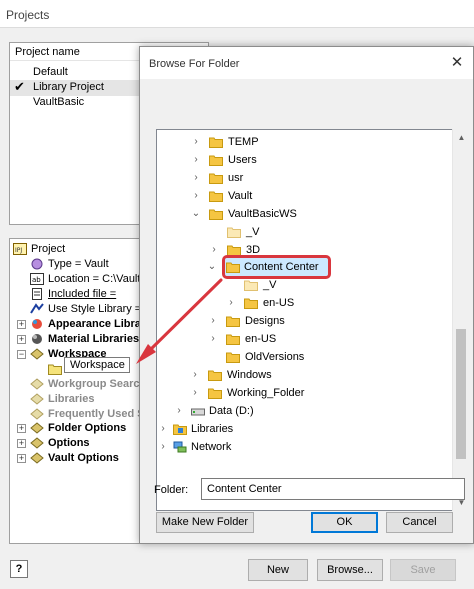 The image size is (474, 589). I want to click on vault-options-icon, so click(37, 458).